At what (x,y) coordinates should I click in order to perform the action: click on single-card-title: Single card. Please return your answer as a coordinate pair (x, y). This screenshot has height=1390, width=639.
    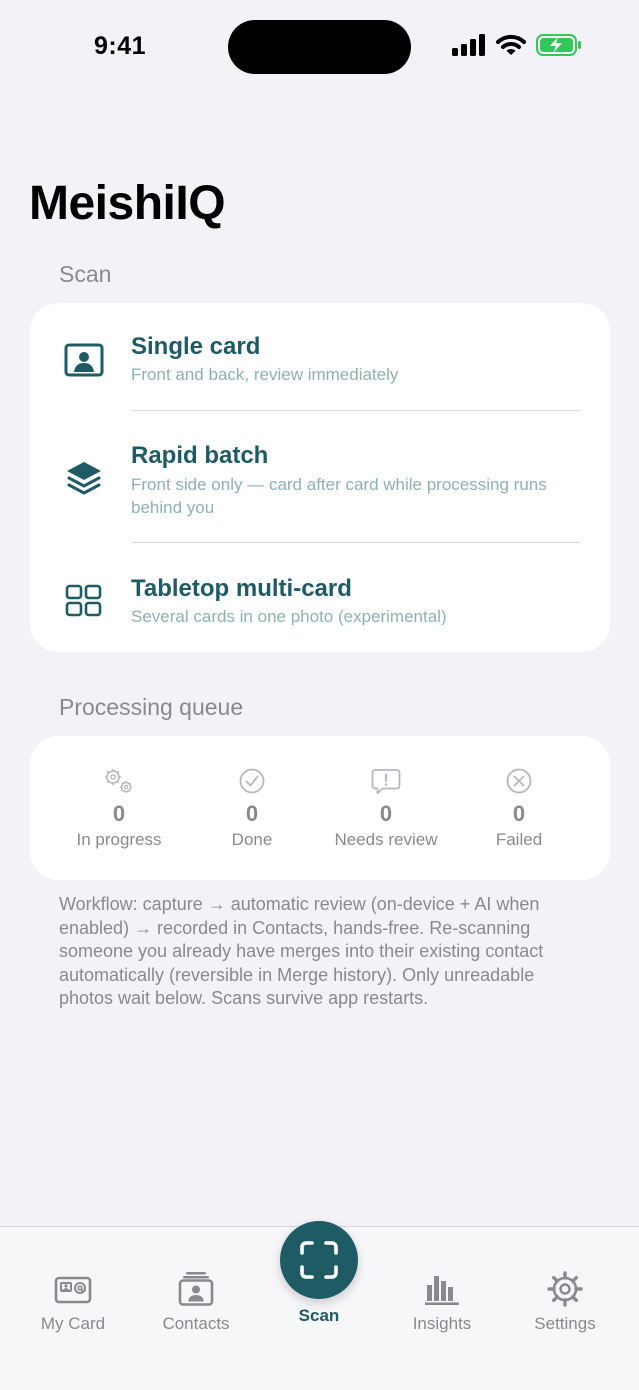
    Looking at the image, I should click on (196, 346).